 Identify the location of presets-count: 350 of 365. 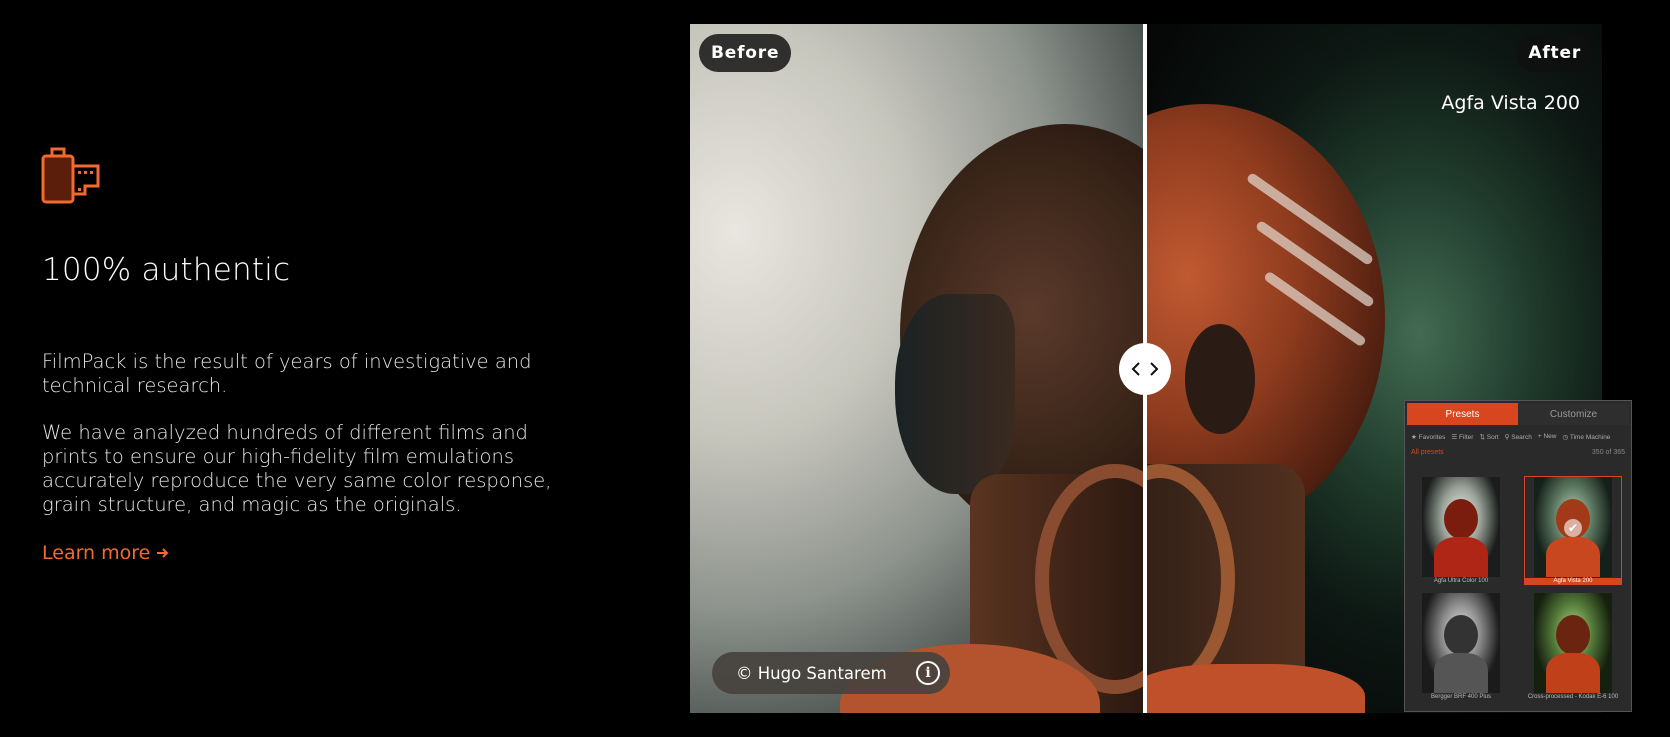
(1608, 452).